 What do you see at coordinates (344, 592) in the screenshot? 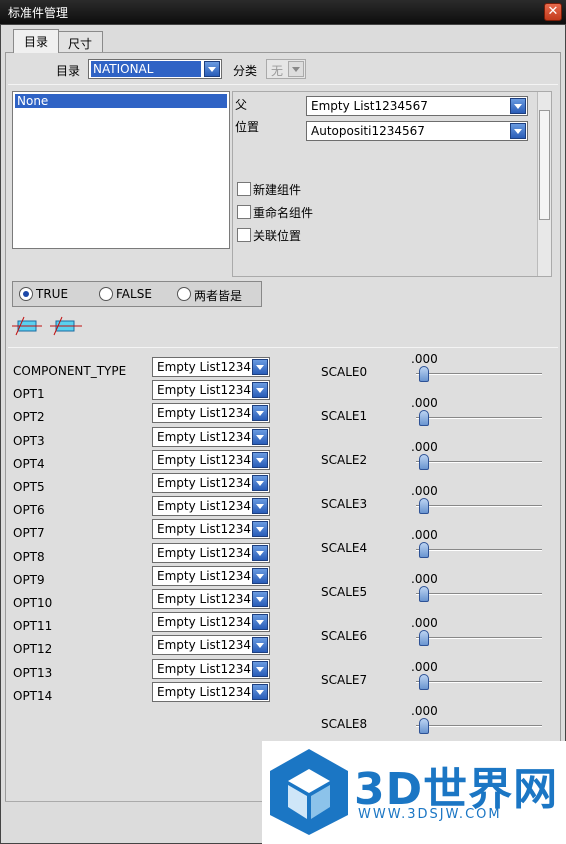
I see `scale-label: SCALE5` at bounding box center [344, 592].